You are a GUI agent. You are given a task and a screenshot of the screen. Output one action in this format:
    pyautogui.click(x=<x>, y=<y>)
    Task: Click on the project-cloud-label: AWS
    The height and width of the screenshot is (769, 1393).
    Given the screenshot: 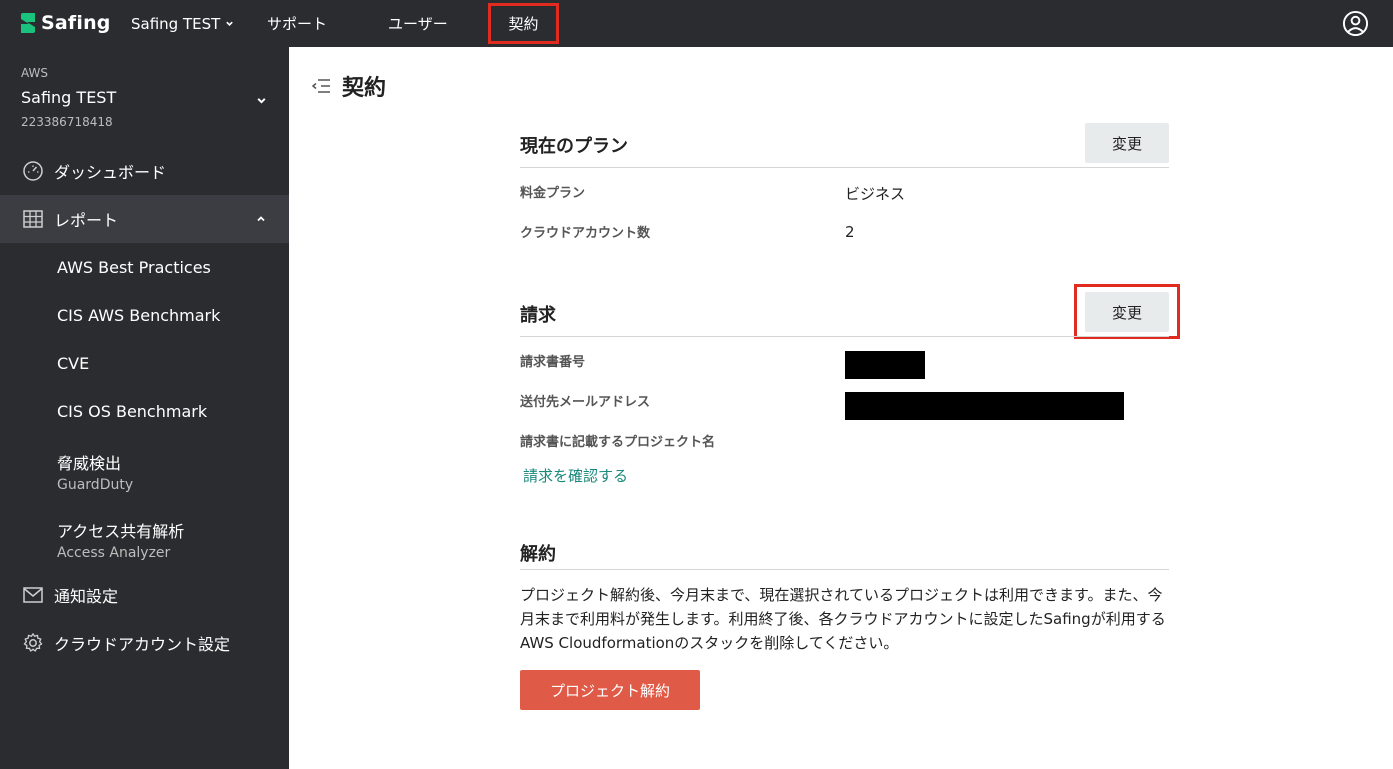 What is the action you would take?
    pyautogui.click(x=35, y=73)
    